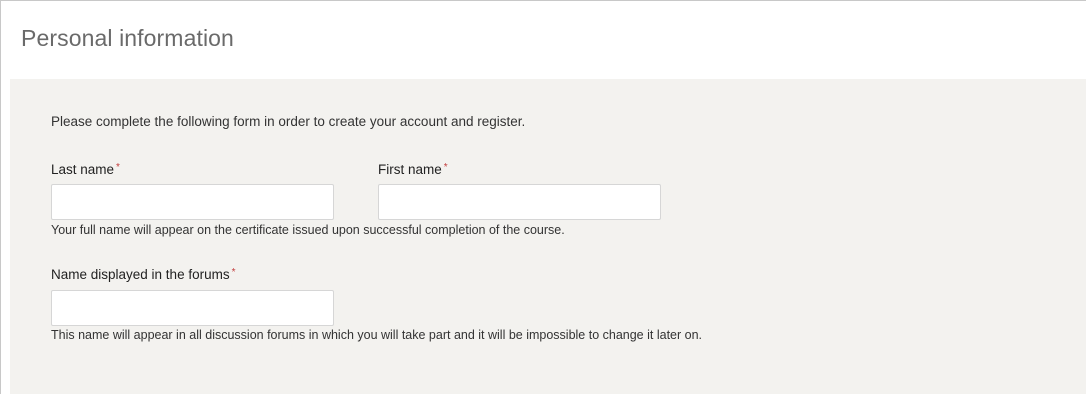 Image resolution: width=1086 pixels, height=394 pixels. I want to click on forum-name-label: Name displayed in the forums *, so click(143, 274).